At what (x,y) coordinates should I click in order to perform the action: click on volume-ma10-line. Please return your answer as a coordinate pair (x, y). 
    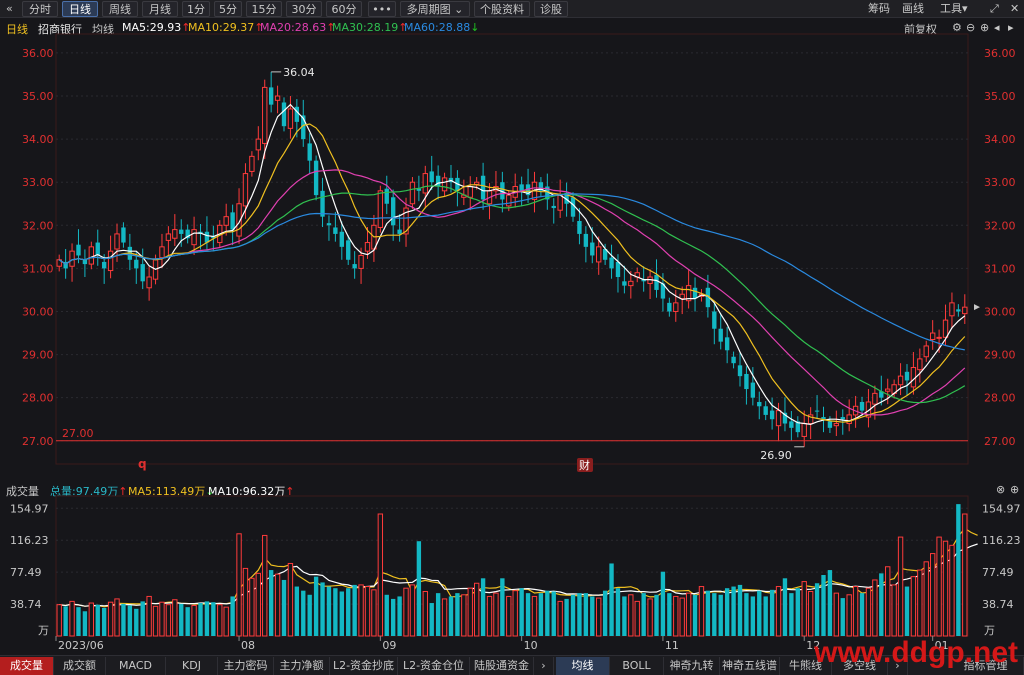
    Looking at the image, I should click on (518, 575).